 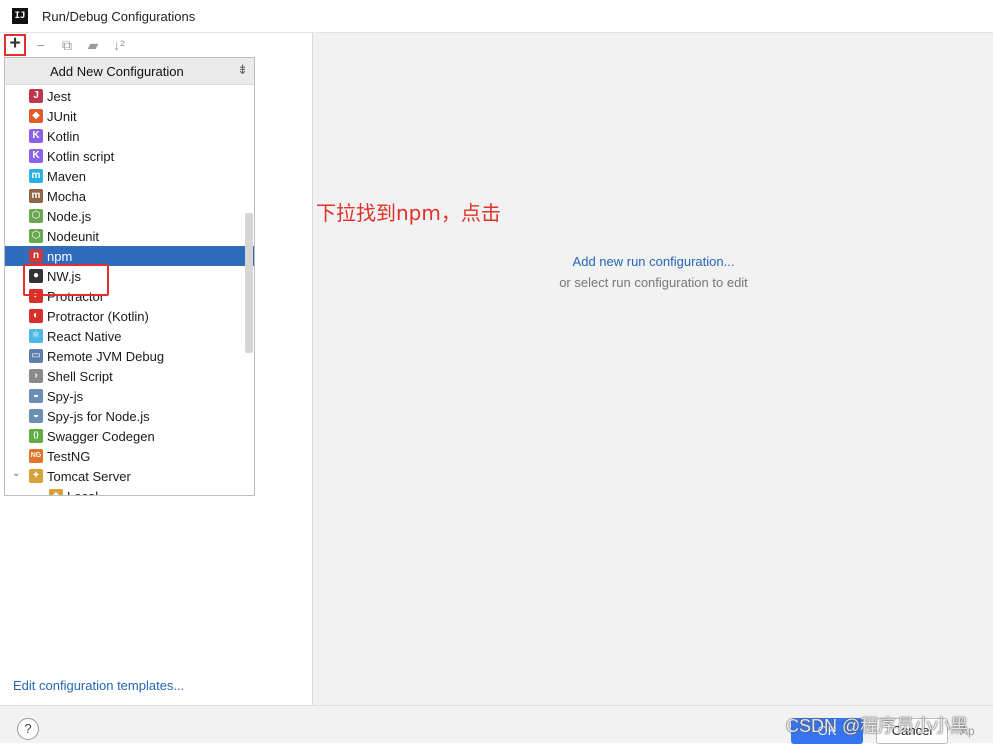 What do you see at coordinates (67, 196) in the screenshot?
I see `list-item-label: Mocha` at bounding box center [67, 196].